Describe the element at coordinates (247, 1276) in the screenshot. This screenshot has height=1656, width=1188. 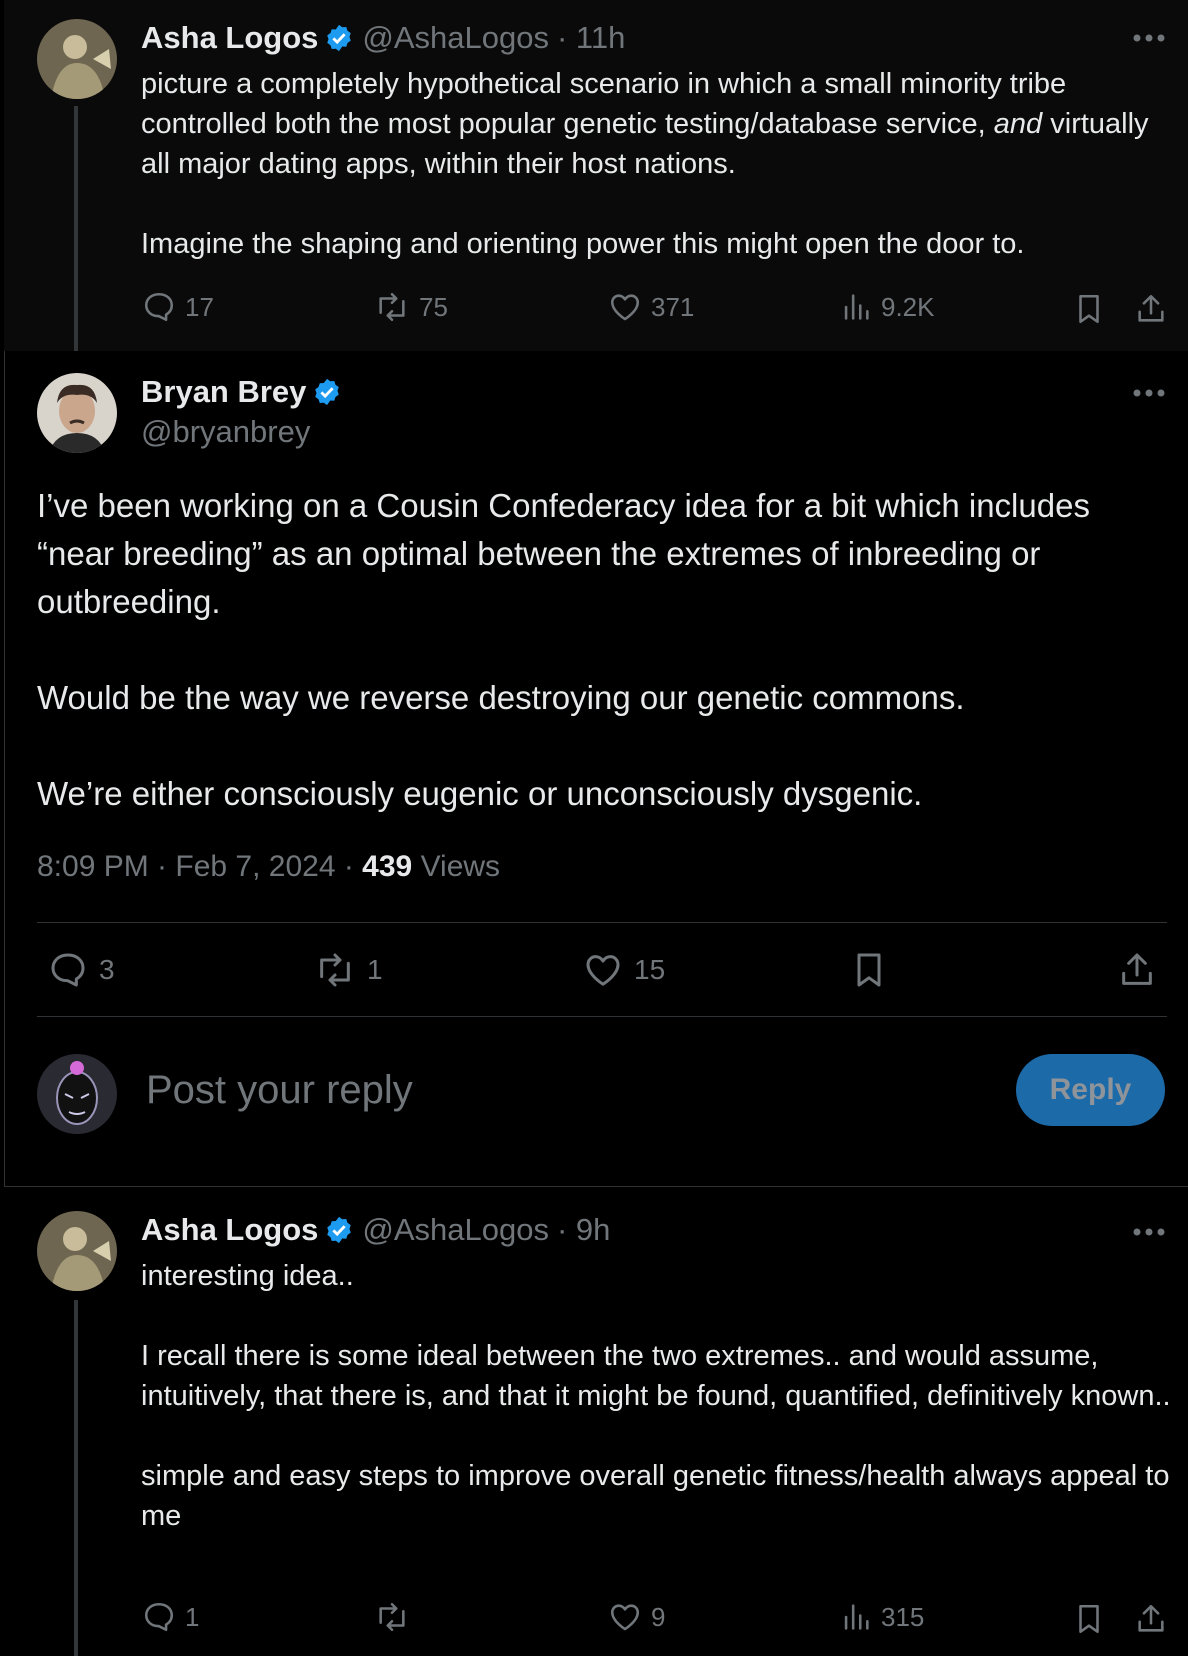
I see `tweet-text-para: interesting idea..` at that location.